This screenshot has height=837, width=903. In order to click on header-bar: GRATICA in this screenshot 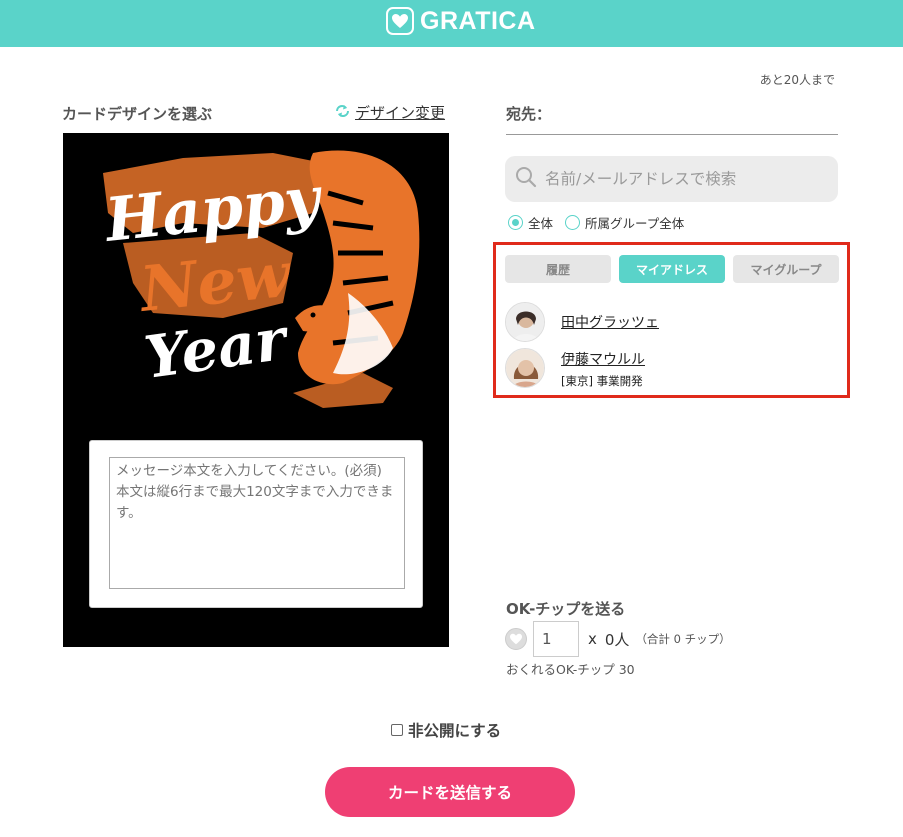, I will do `click(451, 23)`.